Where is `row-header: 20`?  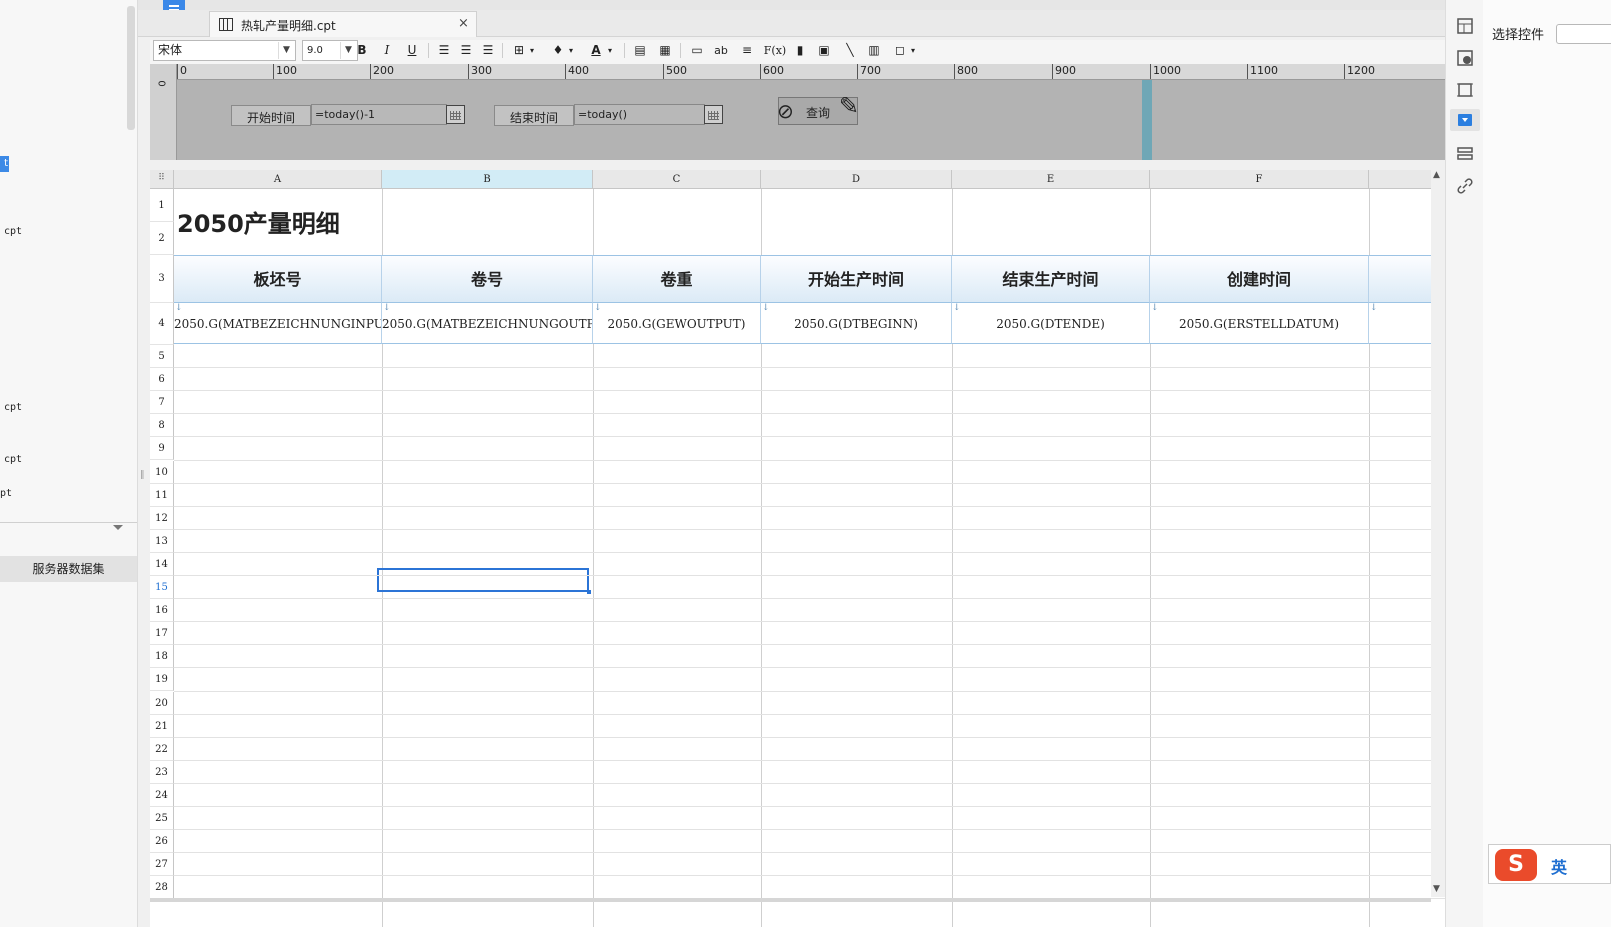
row-header: 20 is located at coordinates (162, 703).